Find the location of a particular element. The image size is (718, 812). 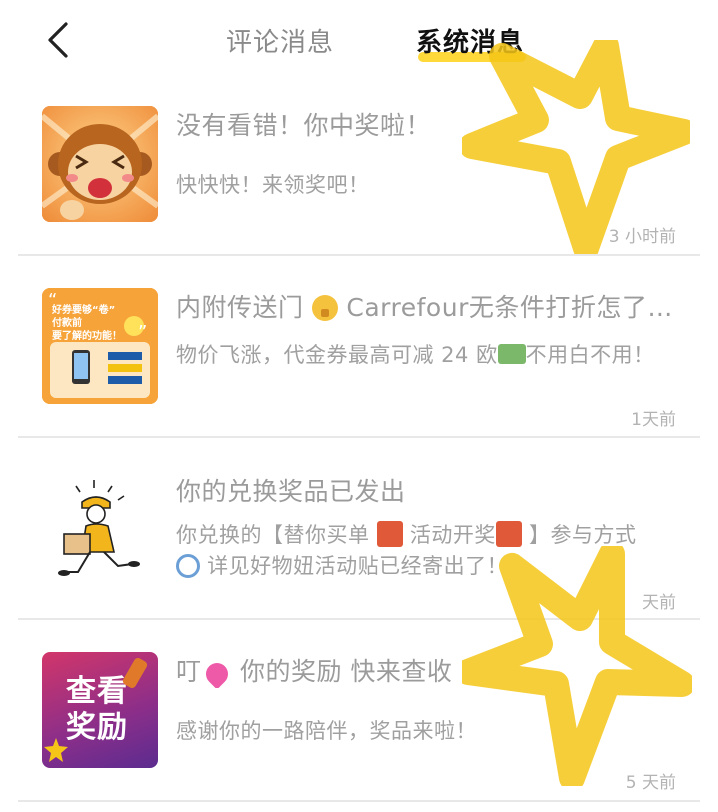

monkey-sticker-thumbnail is located at coordinates (100, 164).